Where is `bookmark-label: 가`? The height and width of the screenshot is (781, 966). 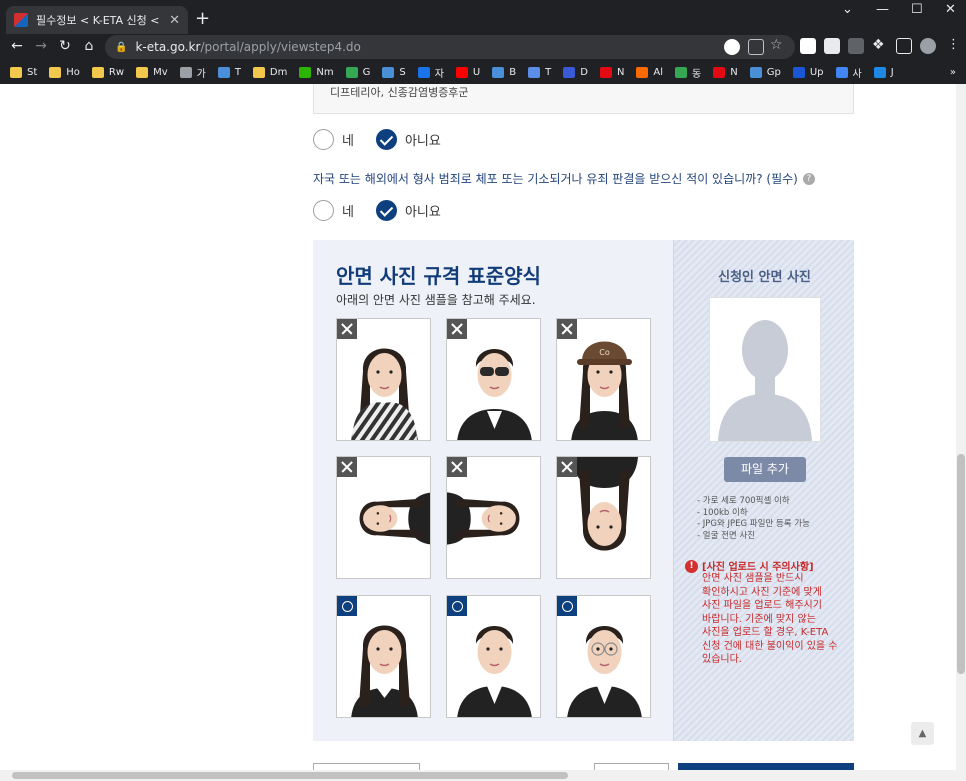 bookmark-label: 가 is located at coordinates (201, 74).